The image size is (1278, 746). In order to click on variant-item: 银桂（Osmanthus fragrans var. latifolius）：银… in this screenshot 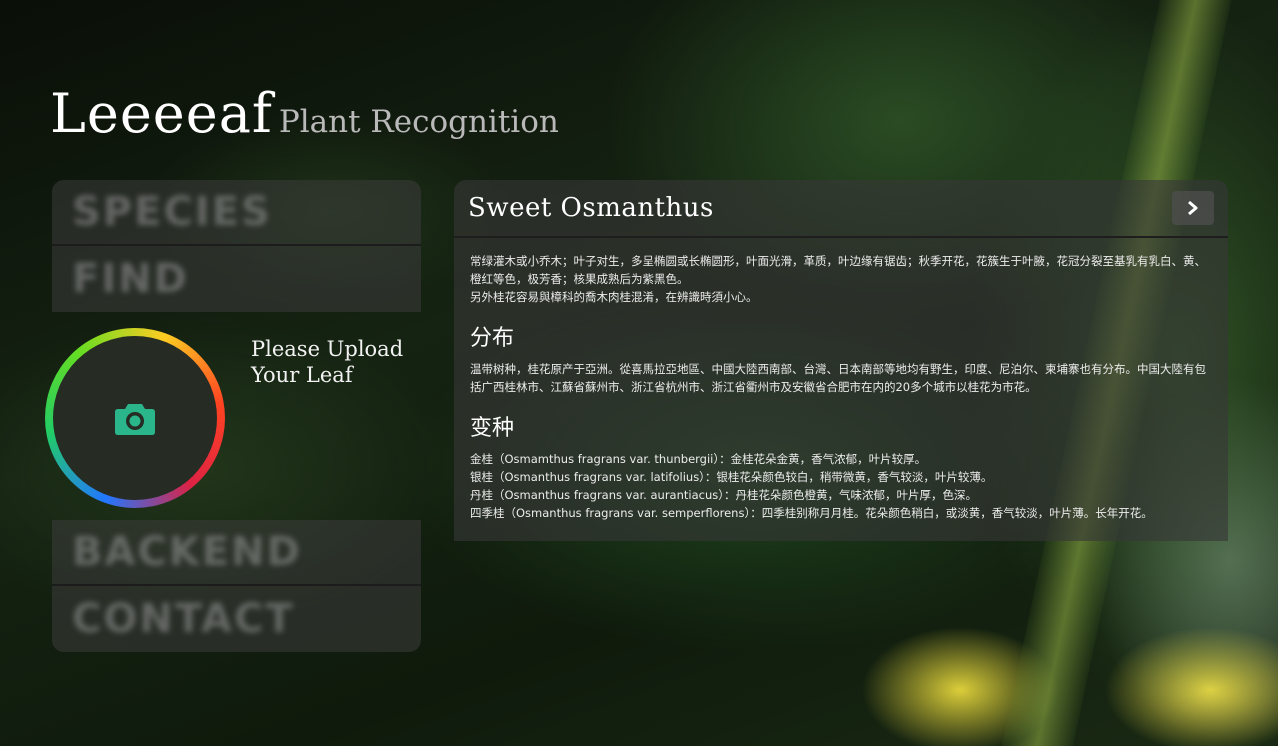, I will do `click(731, 477)`.